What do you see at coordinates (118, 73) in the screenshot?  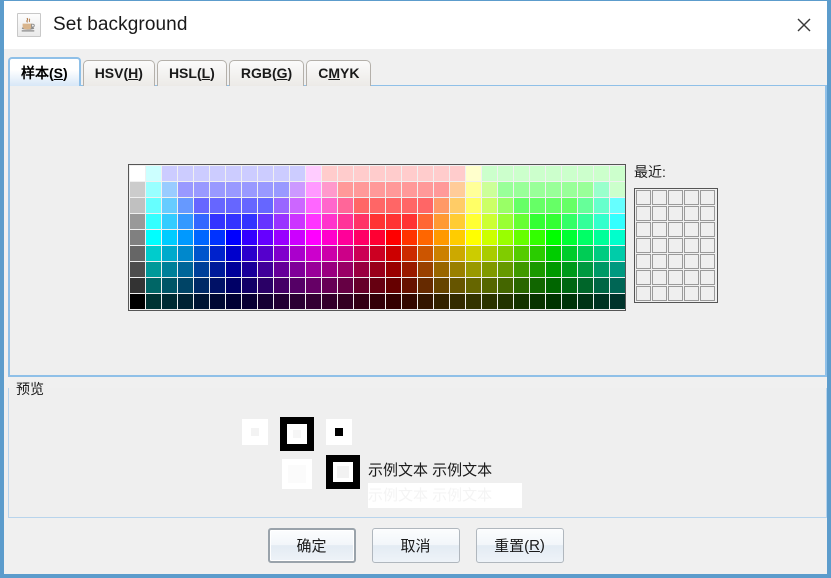 I see `tab-hsv: HSV(H)` at bounding box center [118, 73].